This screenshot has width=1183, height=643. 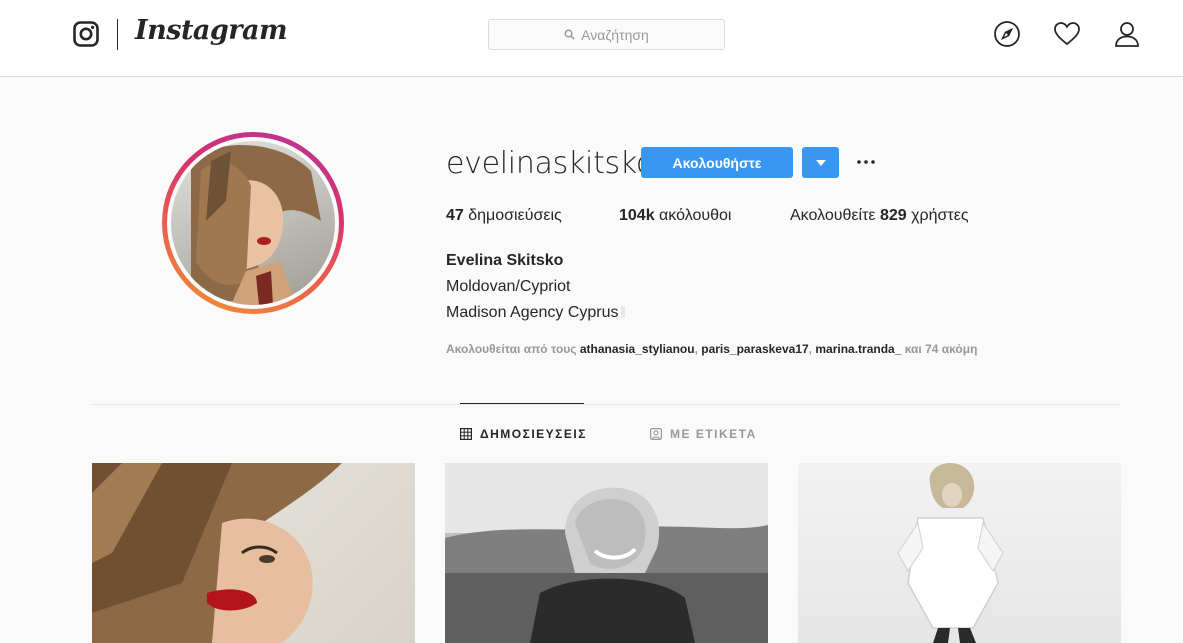 I want to click on chevron-down-icon, so click(x=820, y=162).